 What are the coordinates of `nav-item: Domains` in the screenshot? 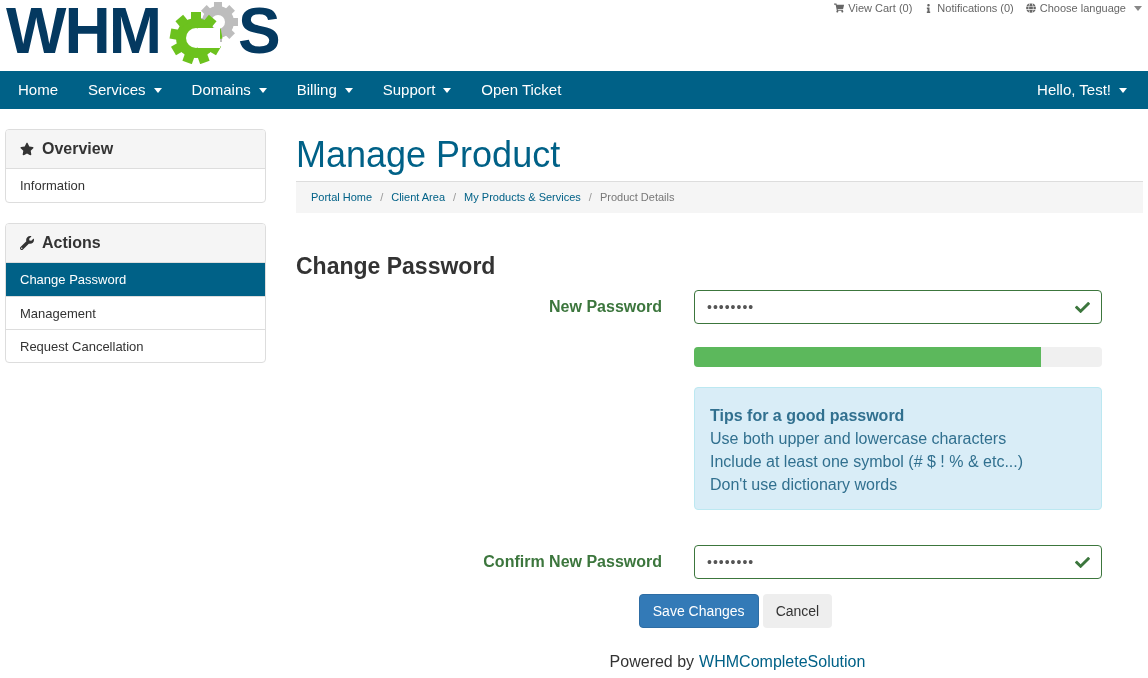 It's located at (229, 90).